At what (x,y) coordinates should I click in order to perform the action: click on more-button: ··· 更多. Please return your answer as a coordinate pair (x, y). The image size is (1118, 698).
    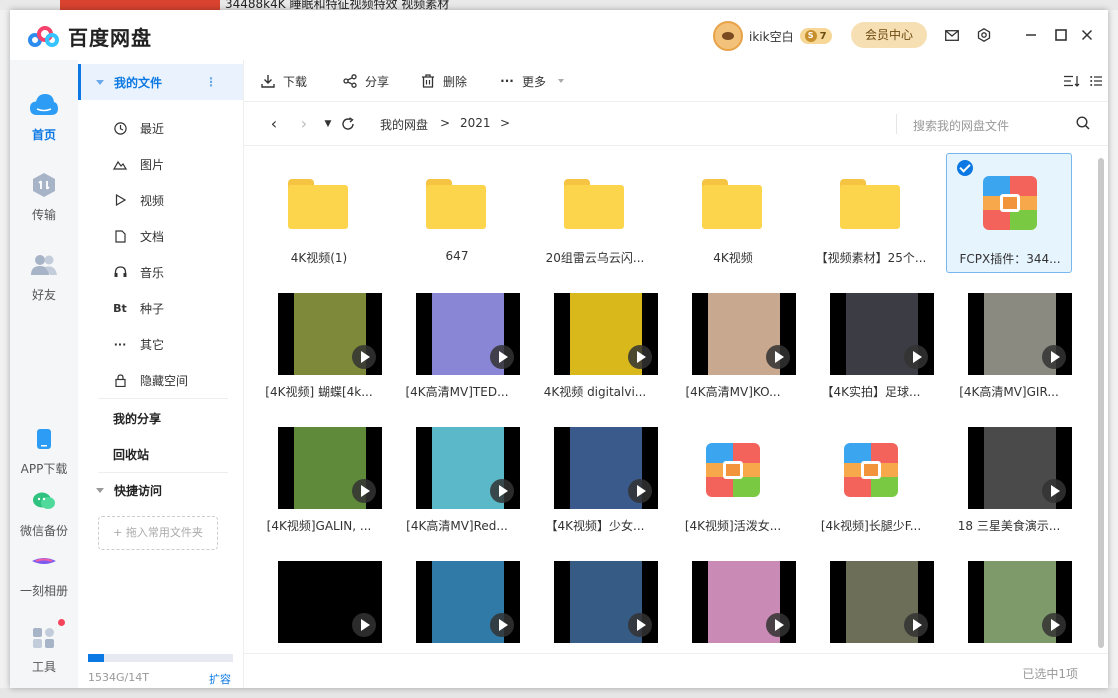
    Looking at the image, I should click on (532, 81).